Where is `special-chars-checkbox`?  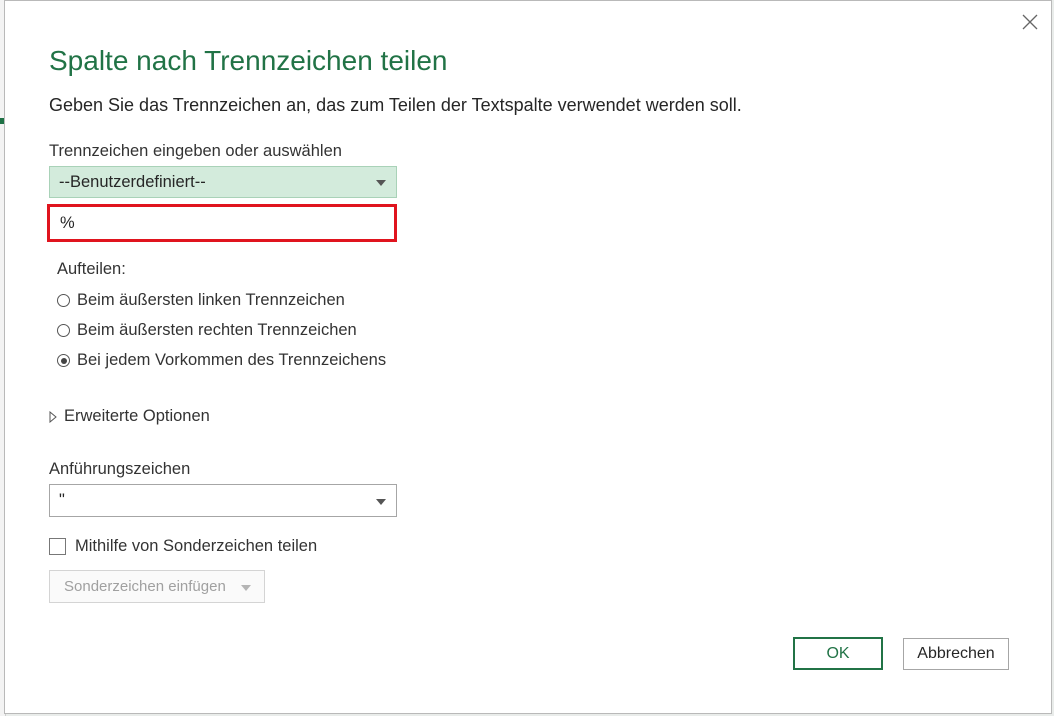
special-chars-checkbox is located at coordinates (57, 546).